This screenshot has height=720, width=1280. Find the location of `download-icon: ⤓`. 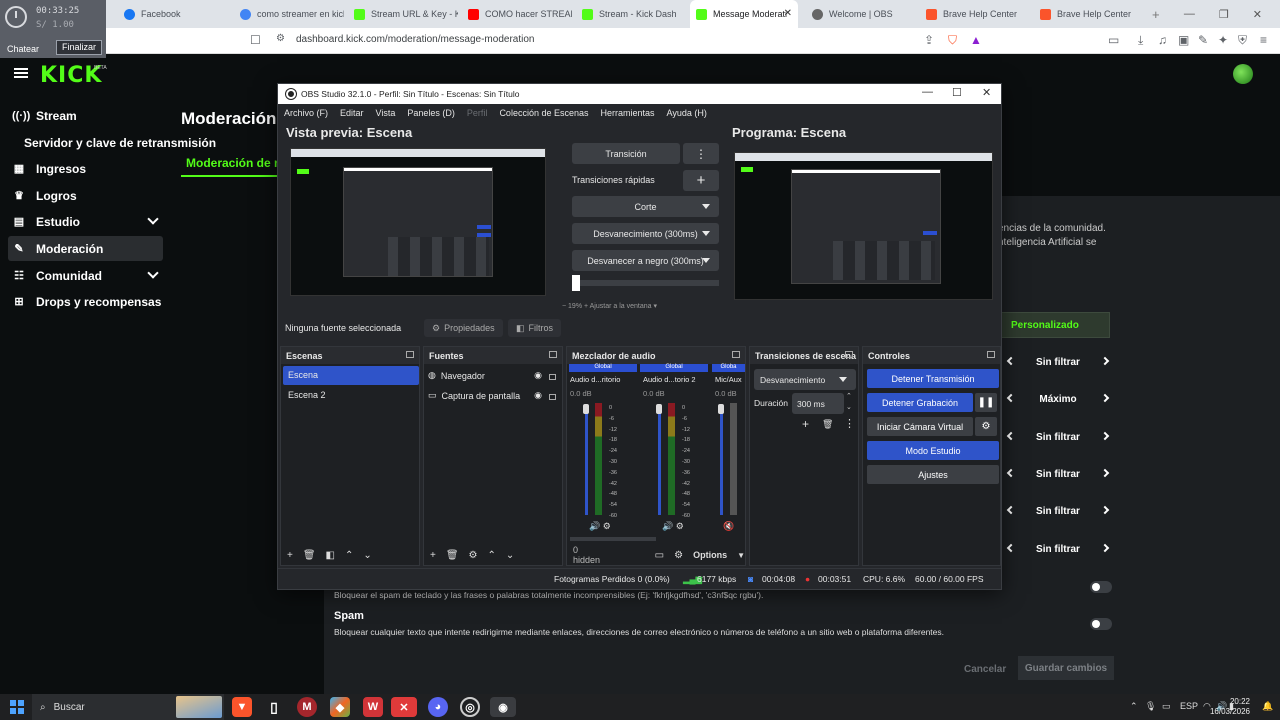

download-icon: ⤓ is located at coordinates (1140, 40).